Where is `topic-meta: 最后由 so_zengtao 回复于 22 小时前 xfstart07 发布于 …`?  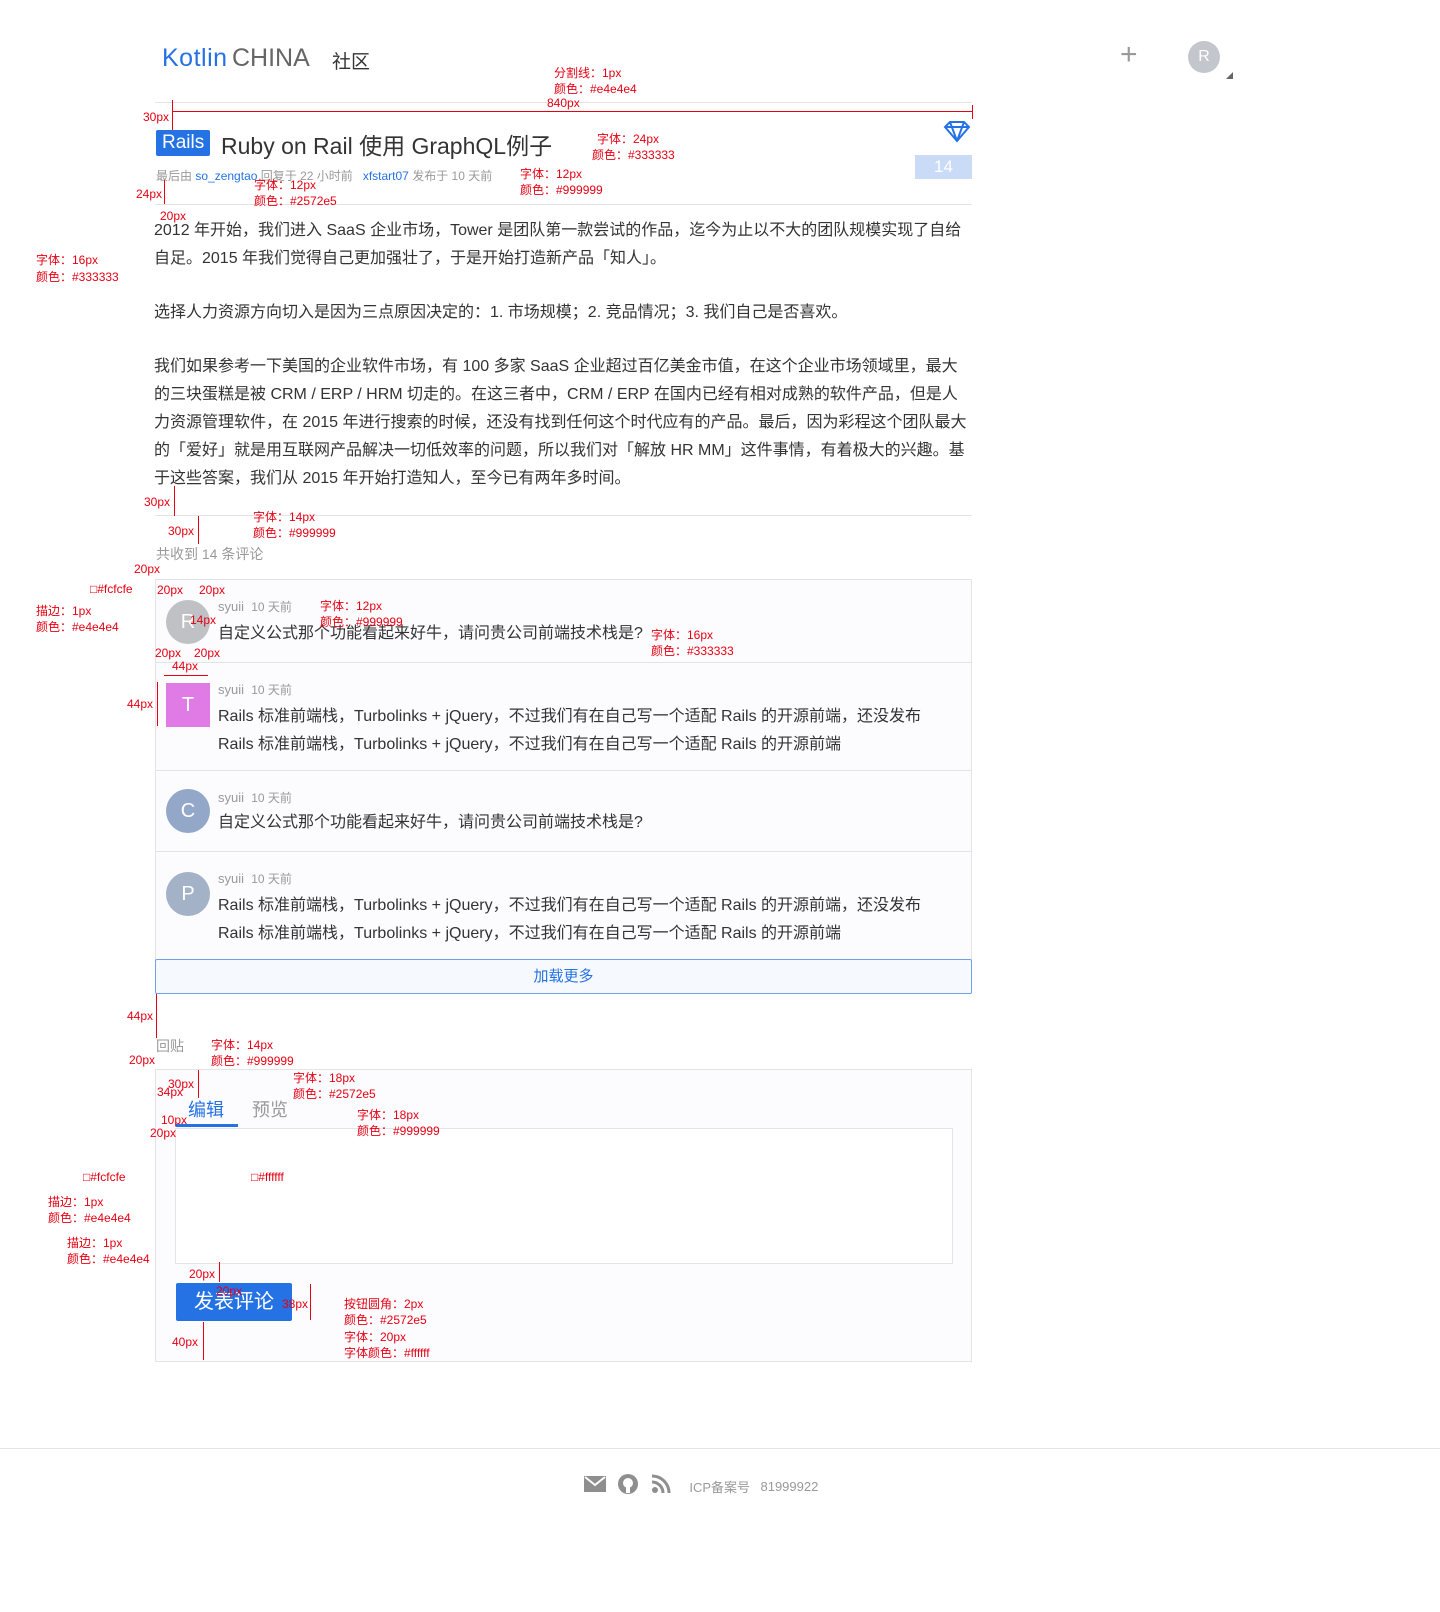 topic-meta: 最后由 so_zengtao 回复于 22 小时前 xfstart07 发布于 … is located at coordinates (324, 175).